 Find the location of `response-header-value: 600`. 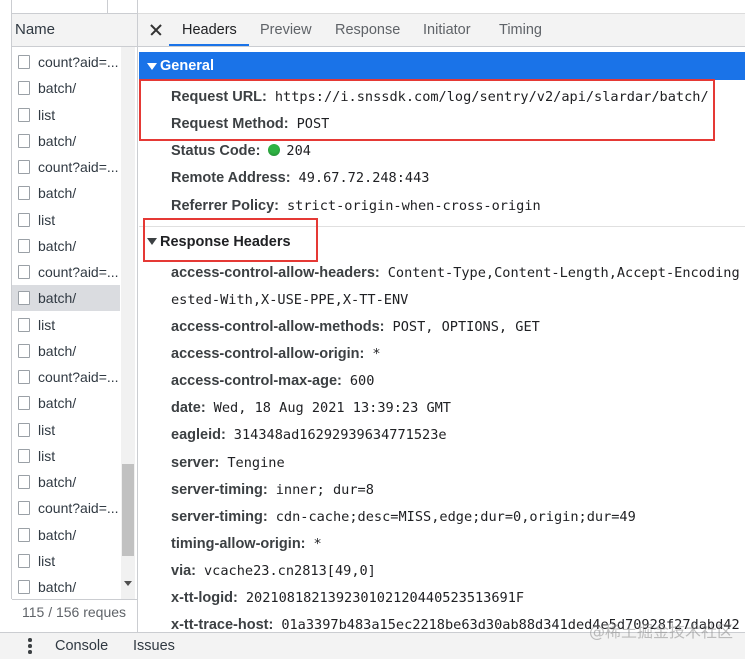

response-header-value: 600 is located at coordinates (362, 381).